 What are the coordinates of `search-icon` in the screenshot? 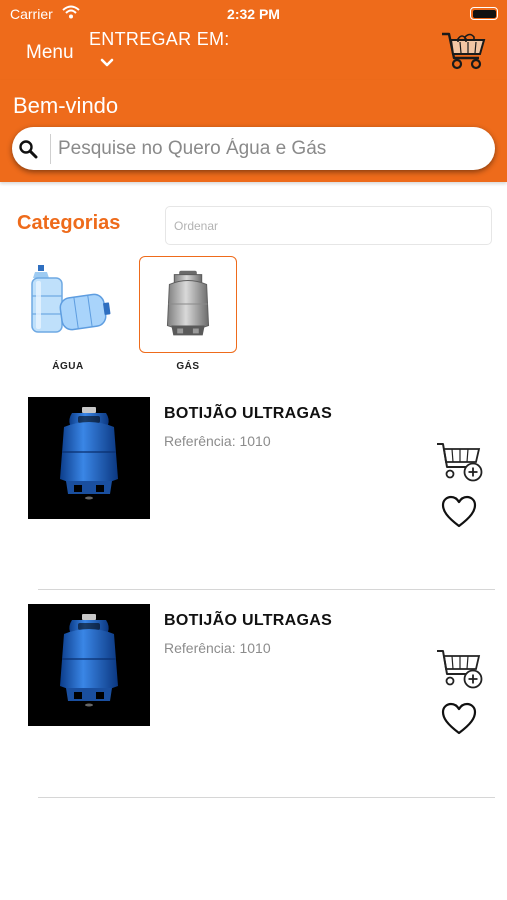 It's located at (28, 149).